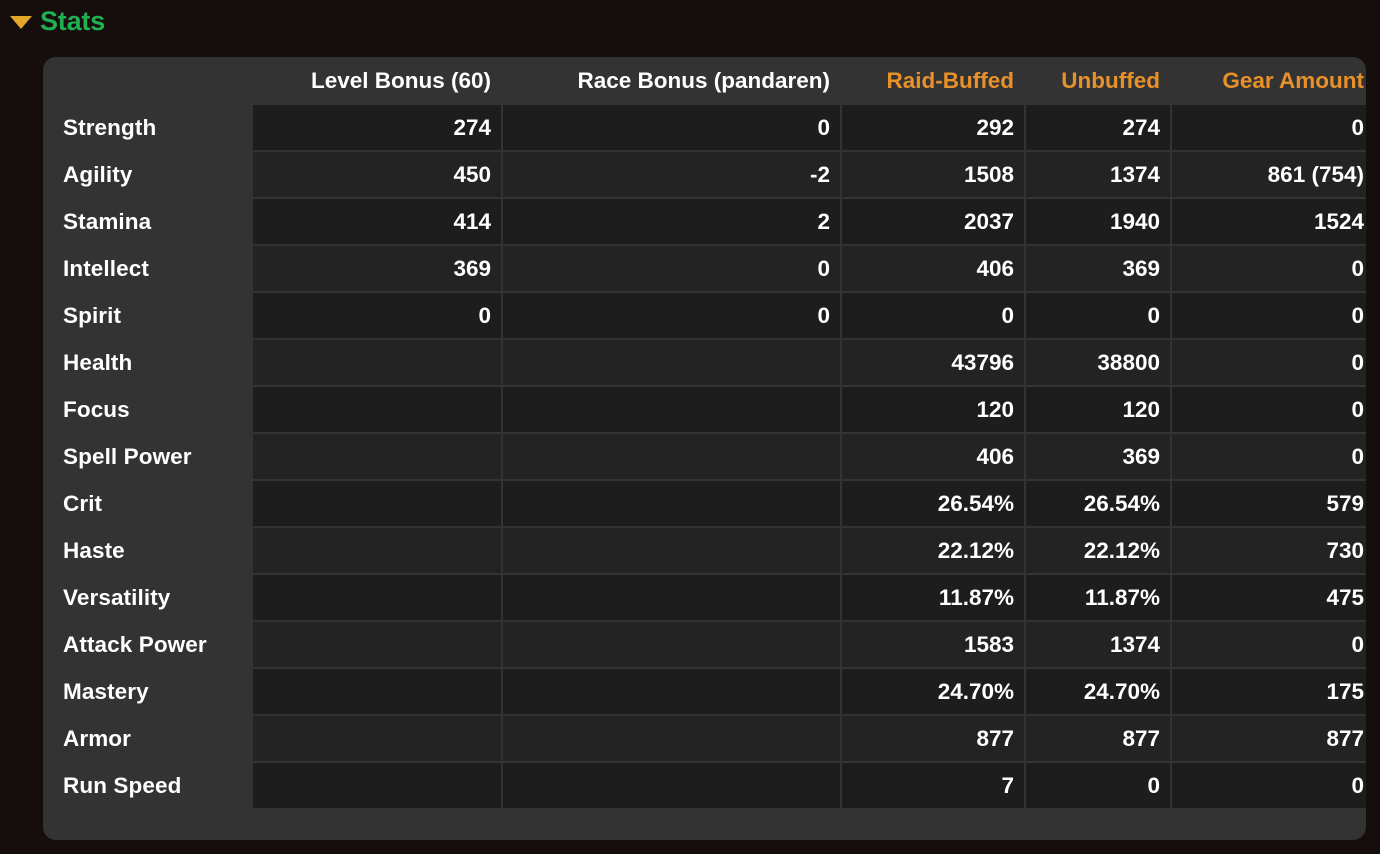 This screenshot has width=1380, height=854. Describe the element at coordinates (1098, 691) in the screenshot. I see `cell-unbuffed: 24.70%` at that location.